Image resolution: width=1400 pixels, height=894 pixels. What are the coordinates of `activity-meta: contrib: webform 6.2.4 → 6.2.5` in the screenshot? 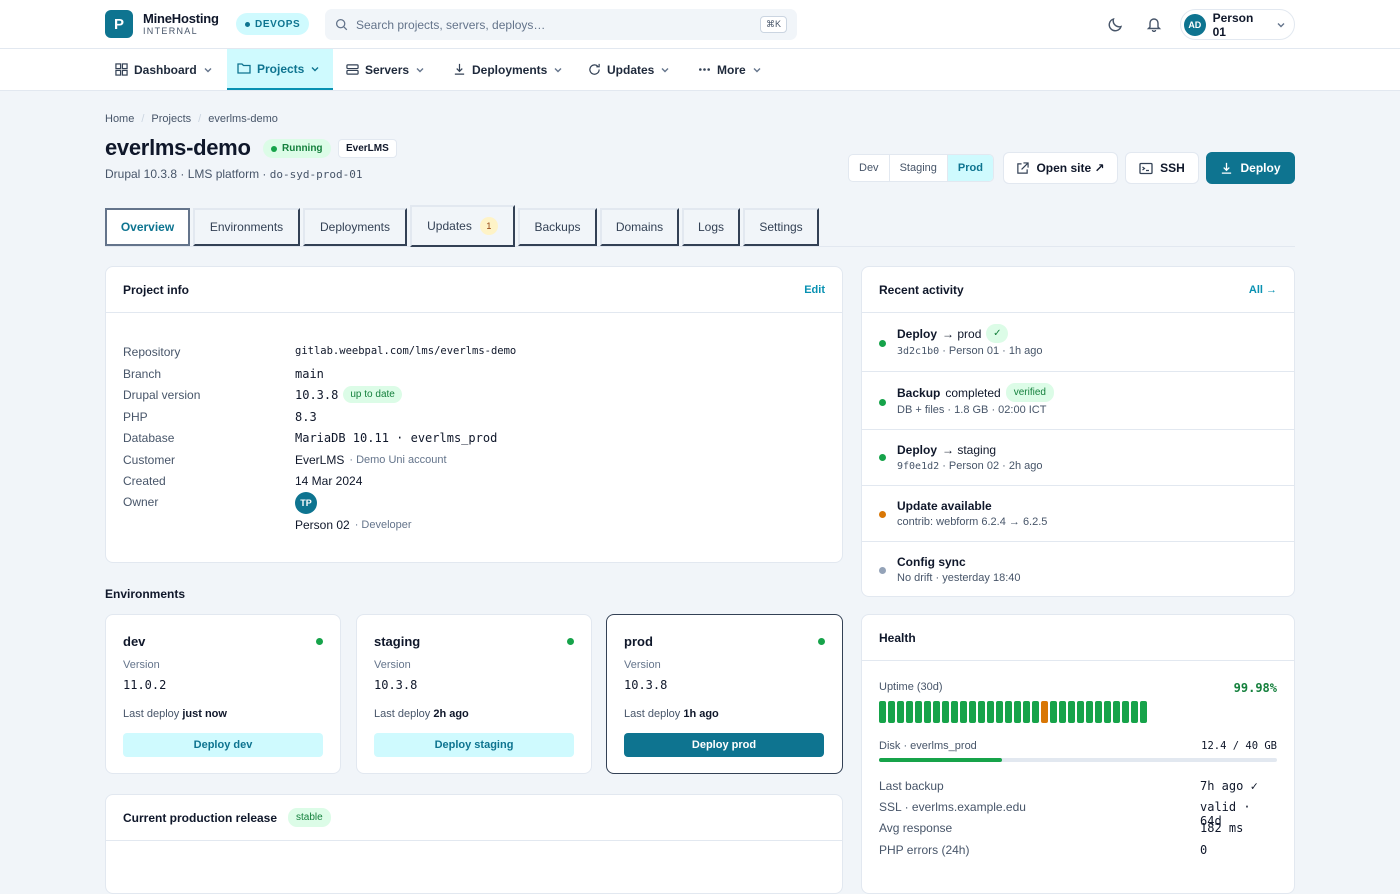 It's located at (972, 522).